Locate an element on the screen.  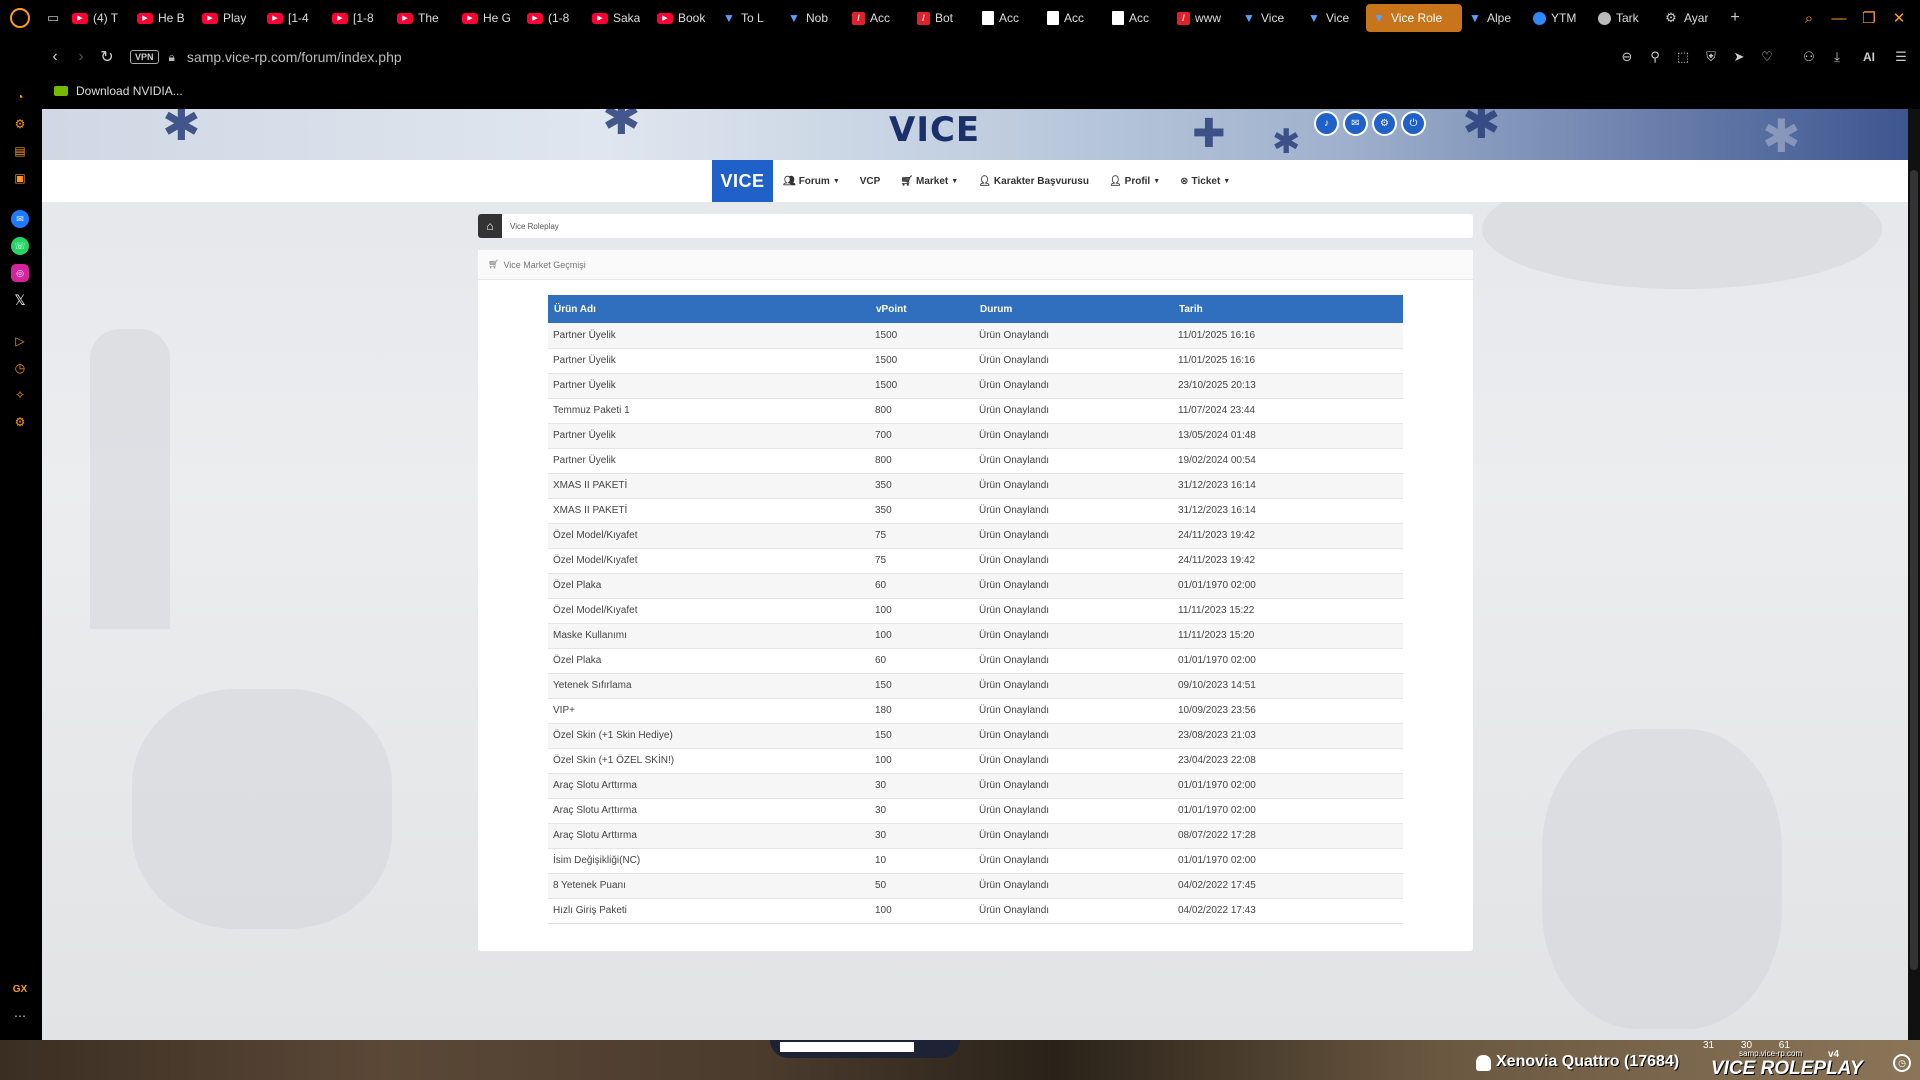
breadcrumb-item: Vice Roleplay is located at coordinates (534, 226).